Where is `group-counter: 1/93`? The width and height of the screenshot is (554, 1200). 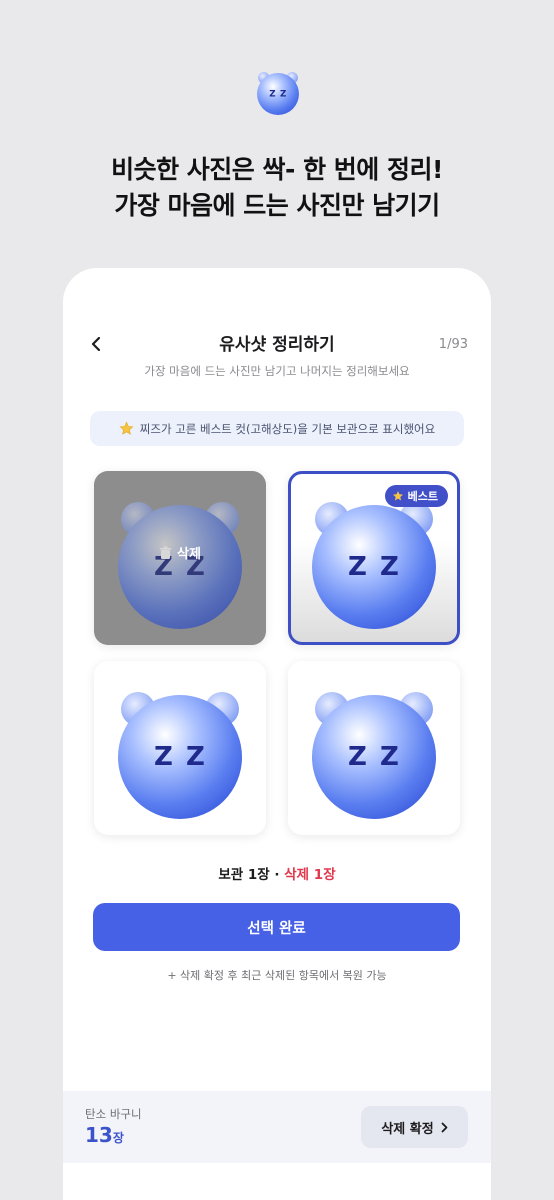 group-counter: 1/93 is located at coordinates (453, 344).